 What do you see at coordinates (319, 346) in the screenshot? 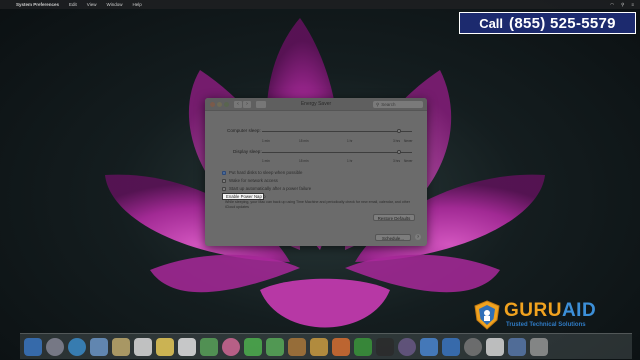
I see `app-icon` at bounding box center [319, 346].